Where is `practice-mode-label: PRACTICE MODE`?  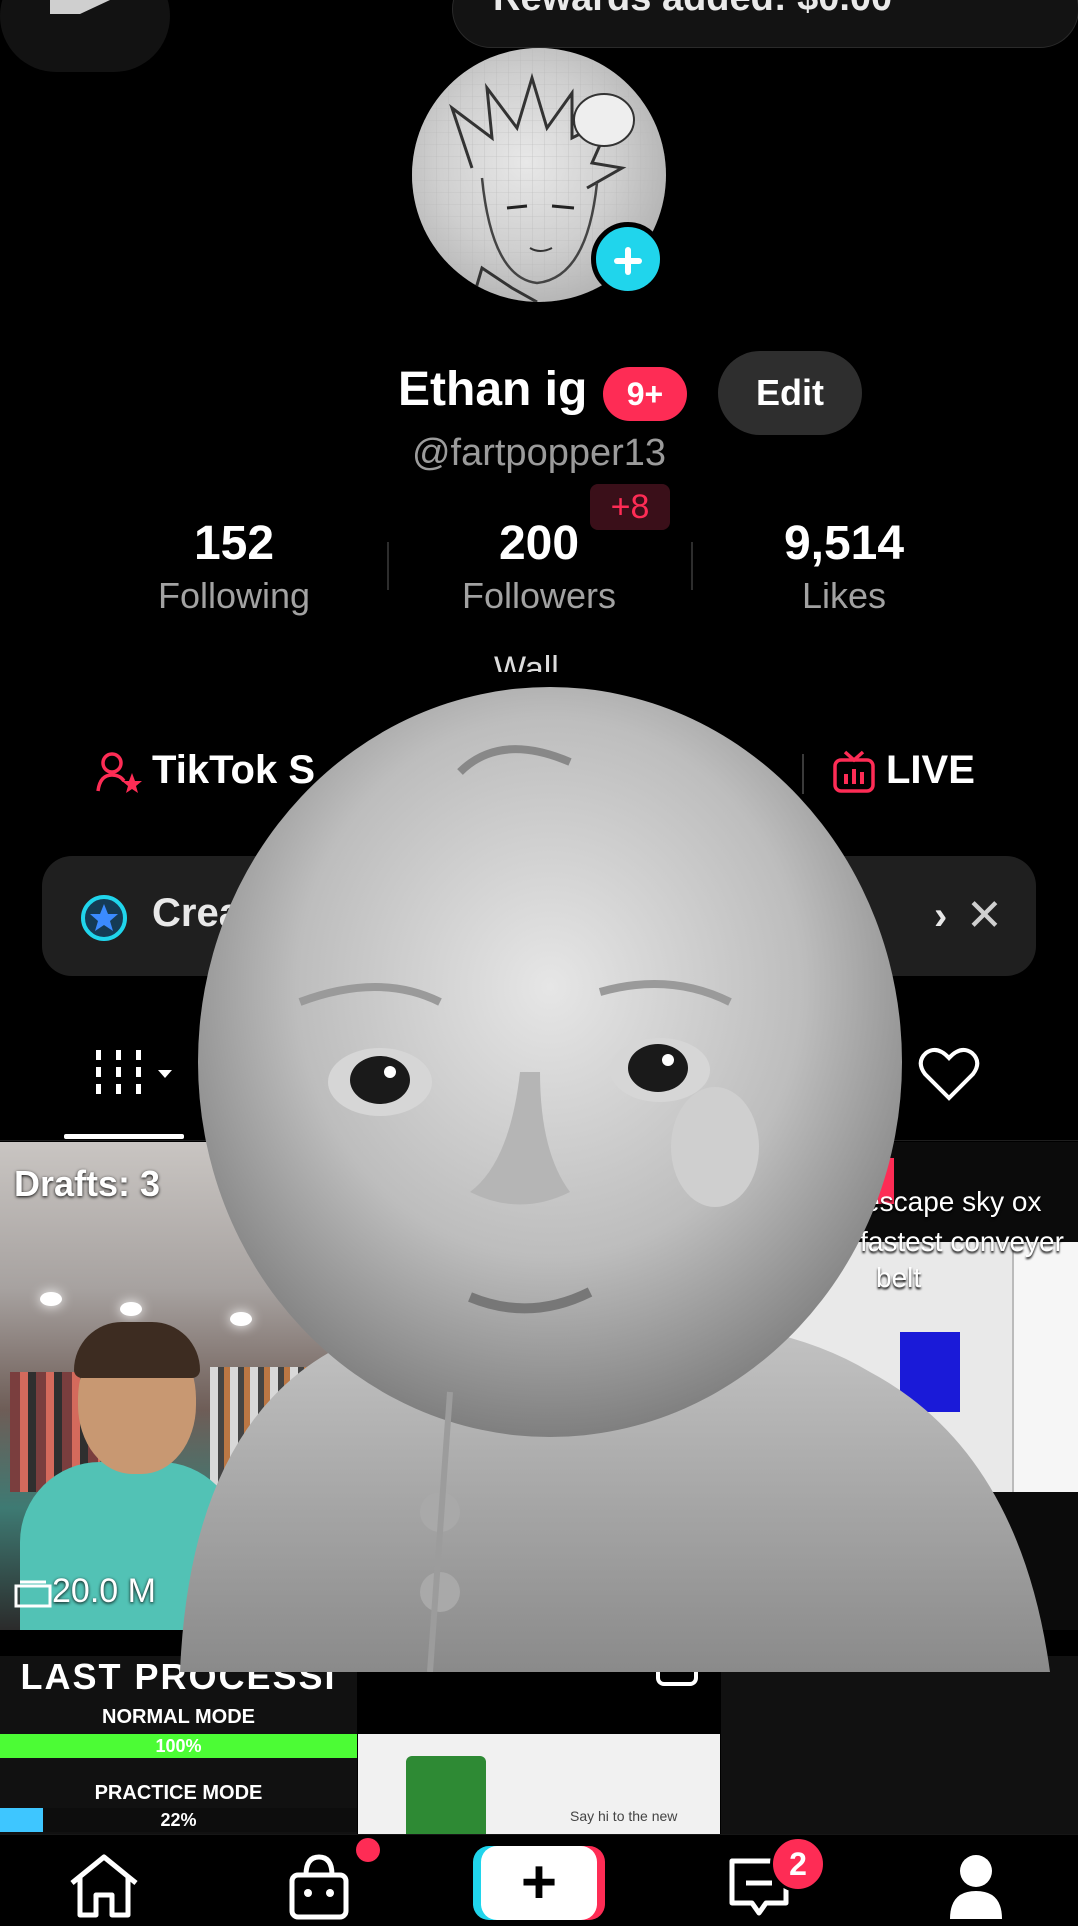 practice-mode-label: PRACTICE MODE is located at coordinates (178, 1793).